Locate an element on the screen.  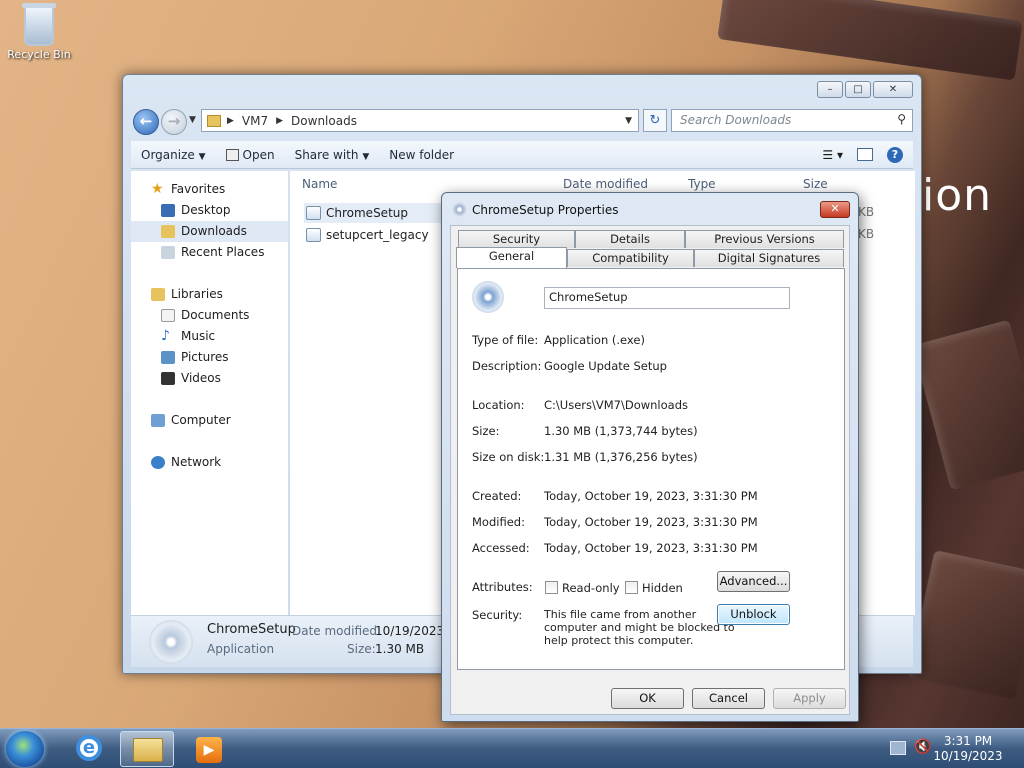
nav-videos: Videos is located at coordinates (209, 378).